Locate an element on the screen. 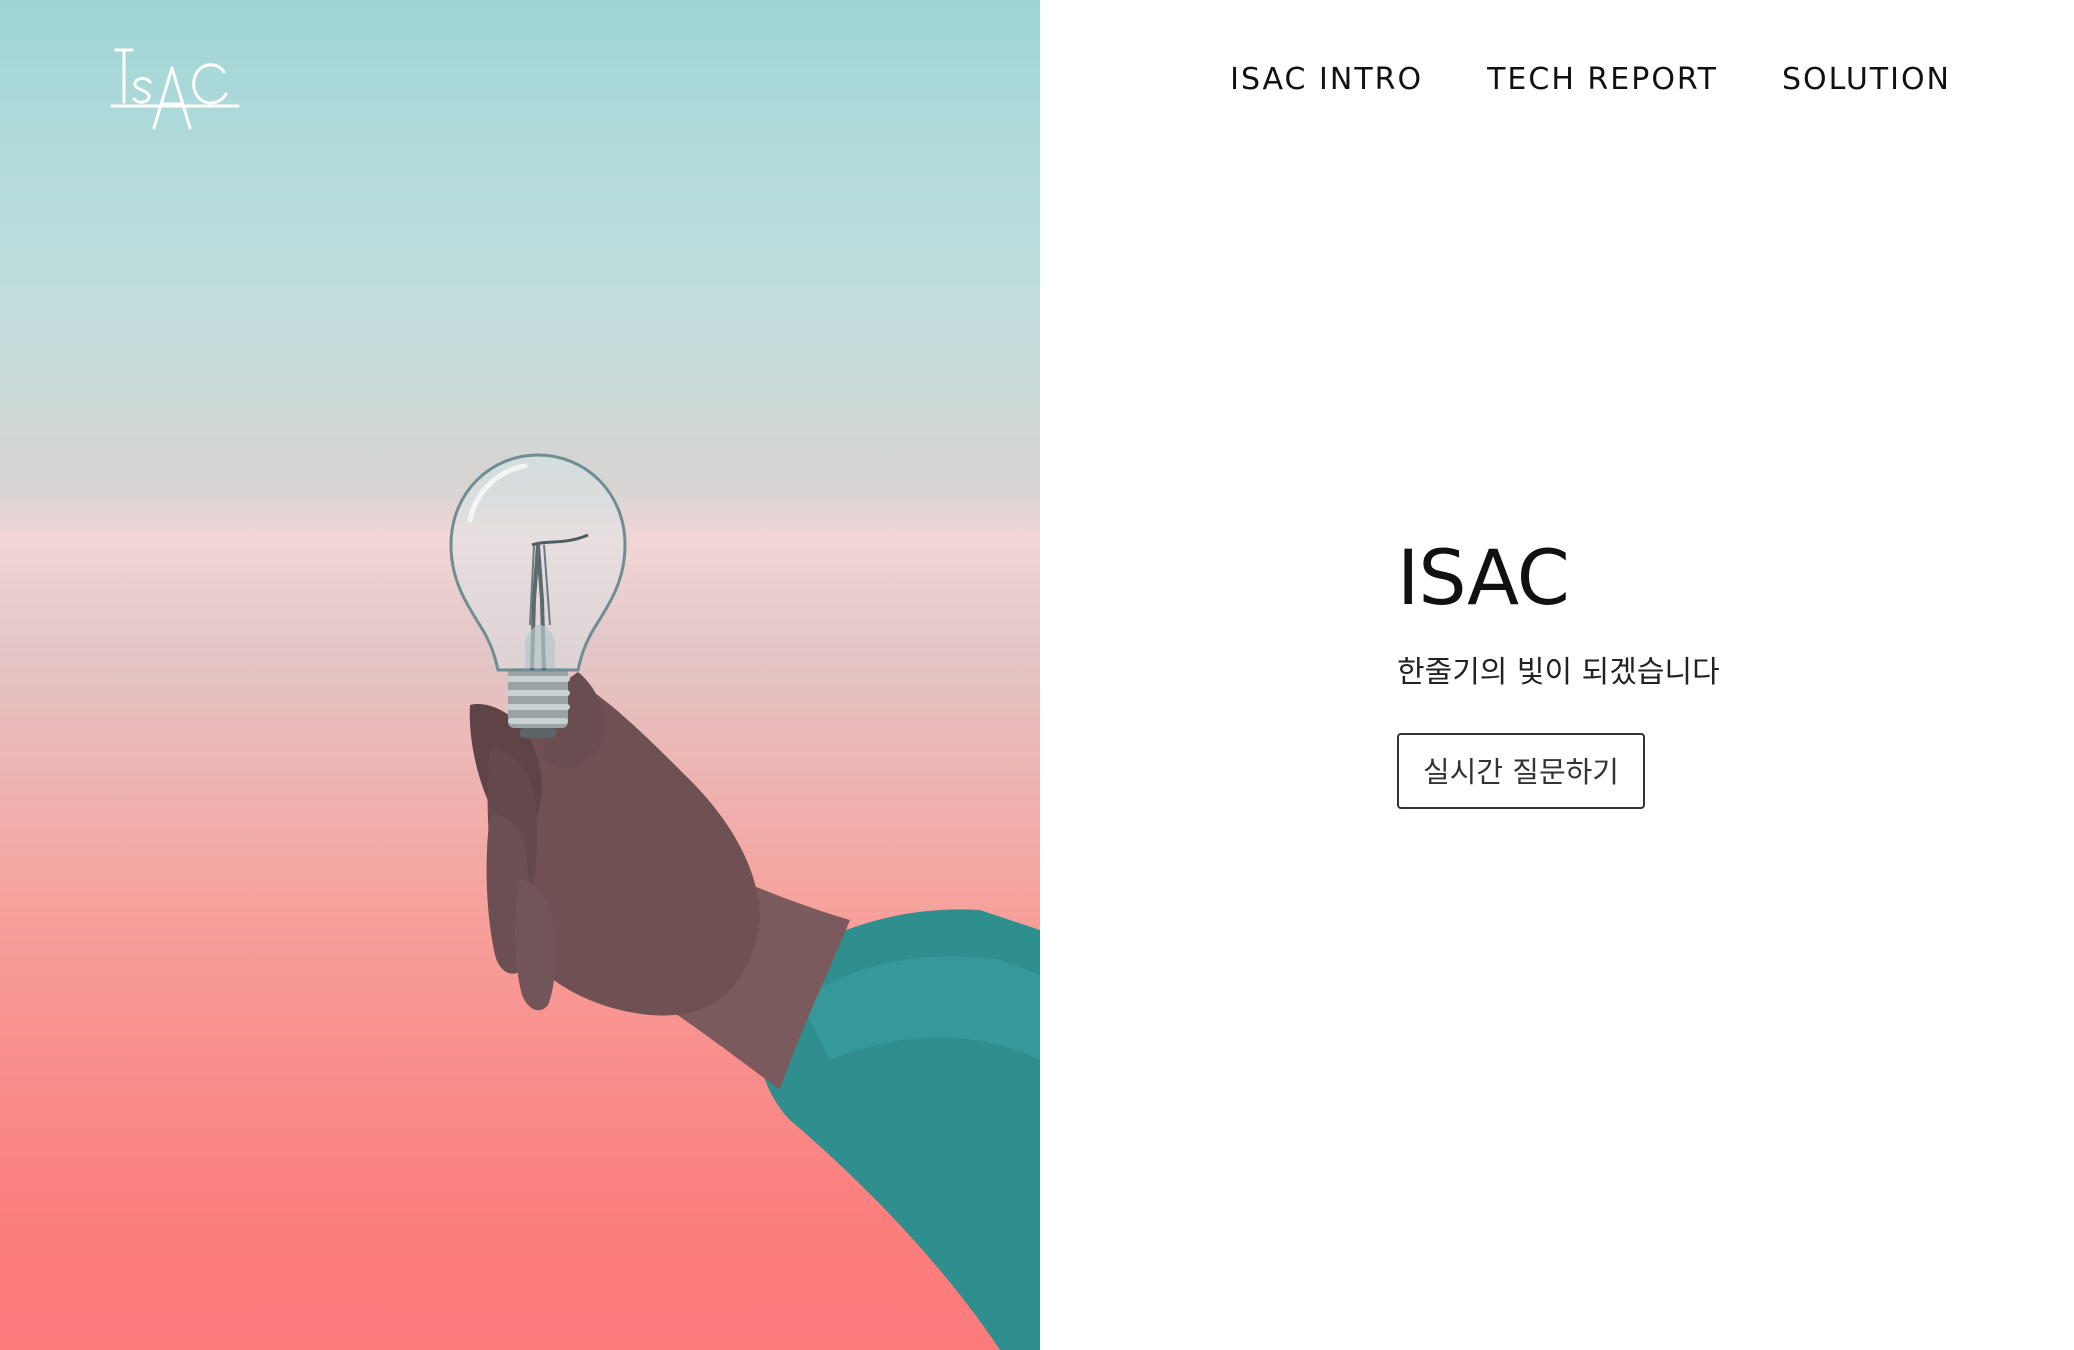 This screenshot has width=2074, height=1350. hero-title: ISAC is located at coordinates (1483, 577).